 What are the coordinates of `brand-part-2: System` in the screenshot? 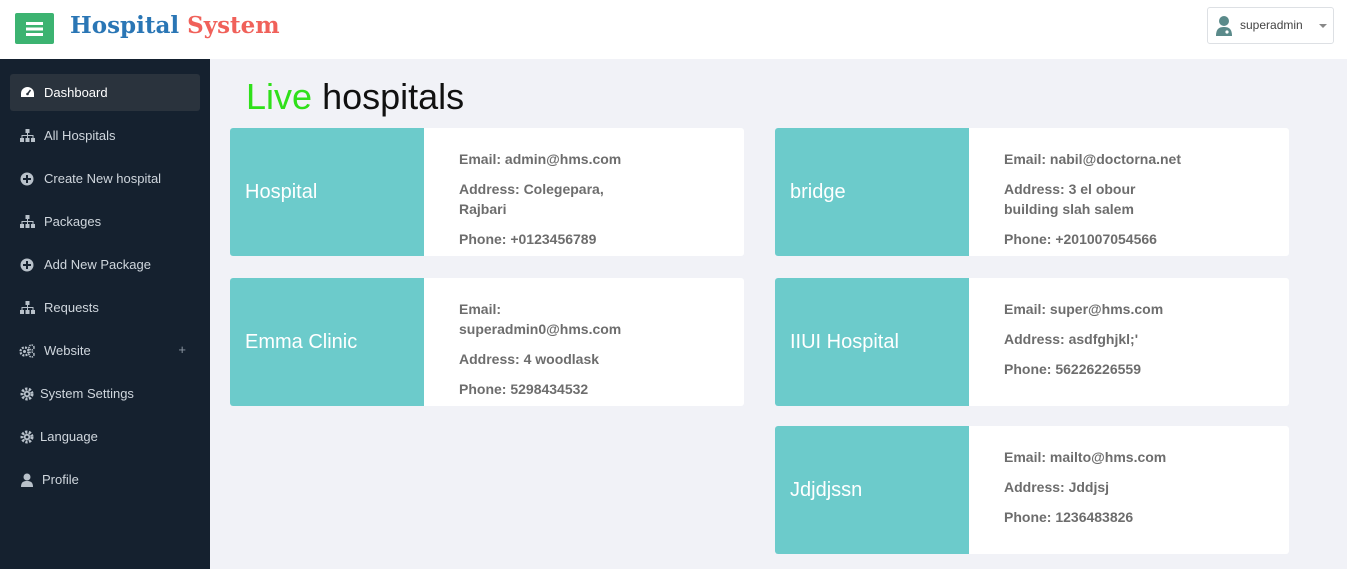 It's located at (233, 25).